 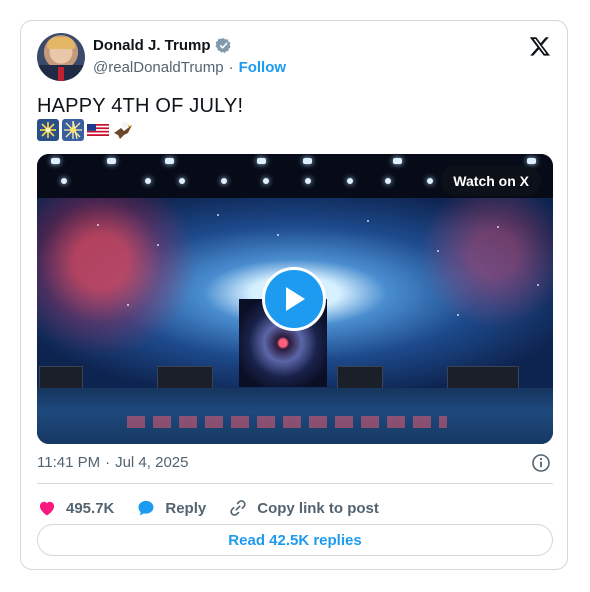 I want to click on copy-link-button: Copy link to post, so click(x=303, y=508).